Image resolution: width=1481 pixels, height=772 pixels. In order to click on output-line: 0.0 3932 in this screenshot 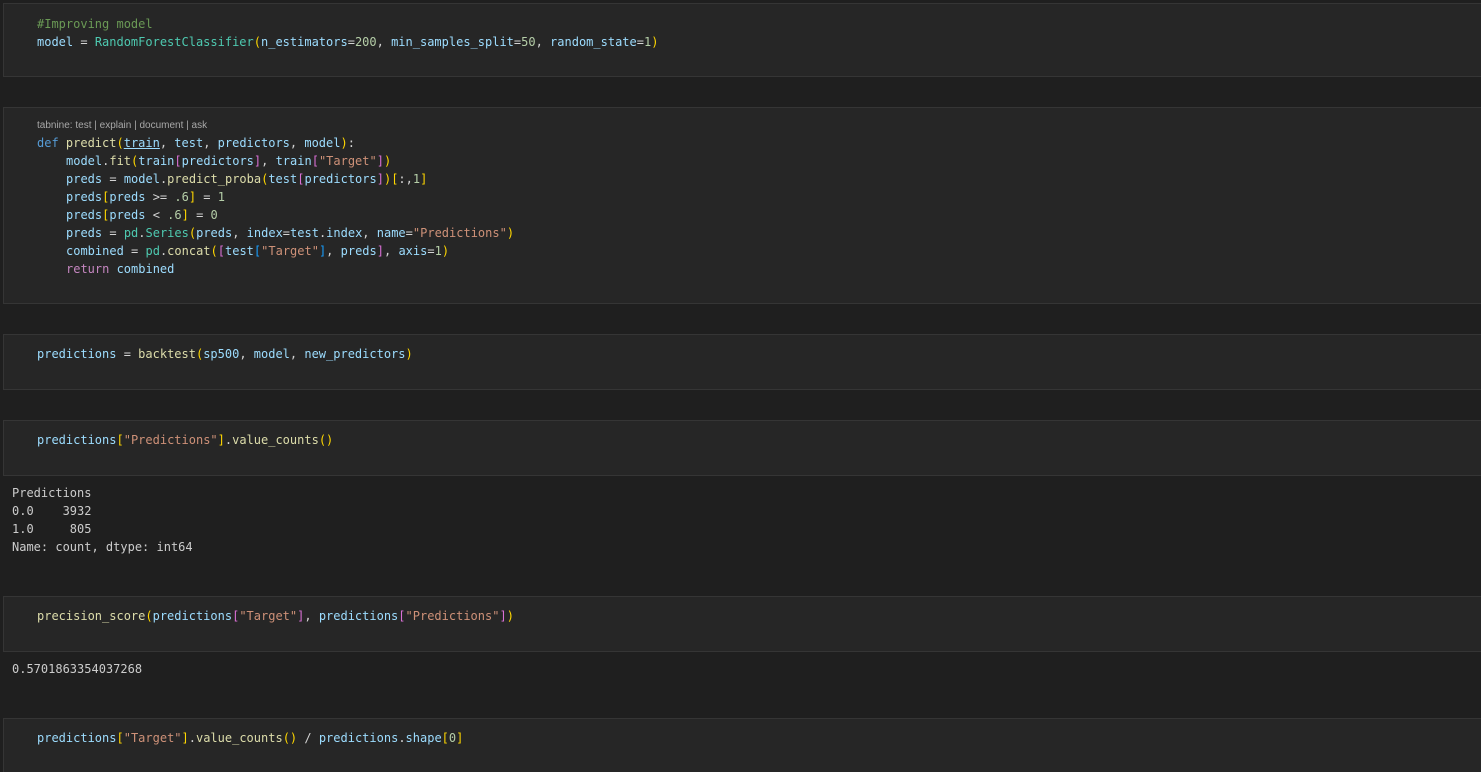, I will do `click(52, 511)`.